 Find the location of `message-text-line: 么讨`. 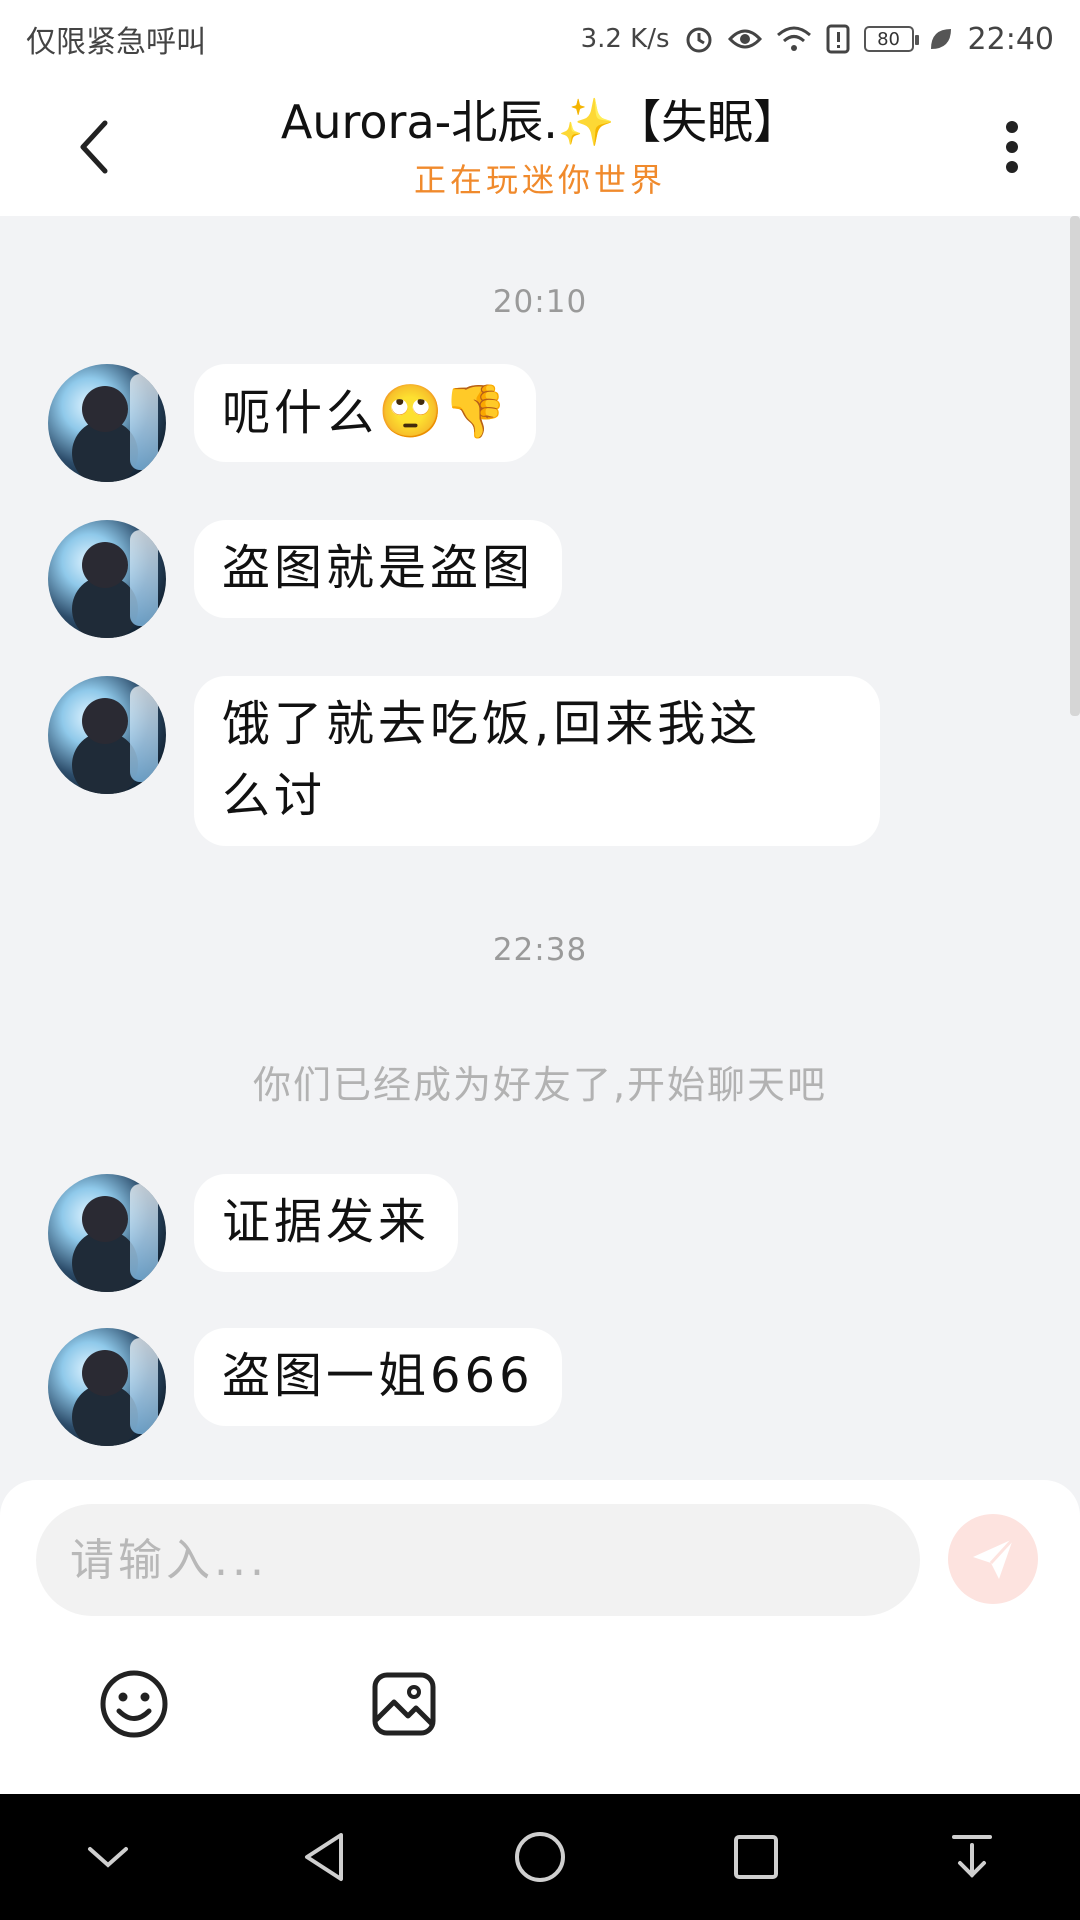

message-text-line: 么讨 is located at coordinates (274, 796).